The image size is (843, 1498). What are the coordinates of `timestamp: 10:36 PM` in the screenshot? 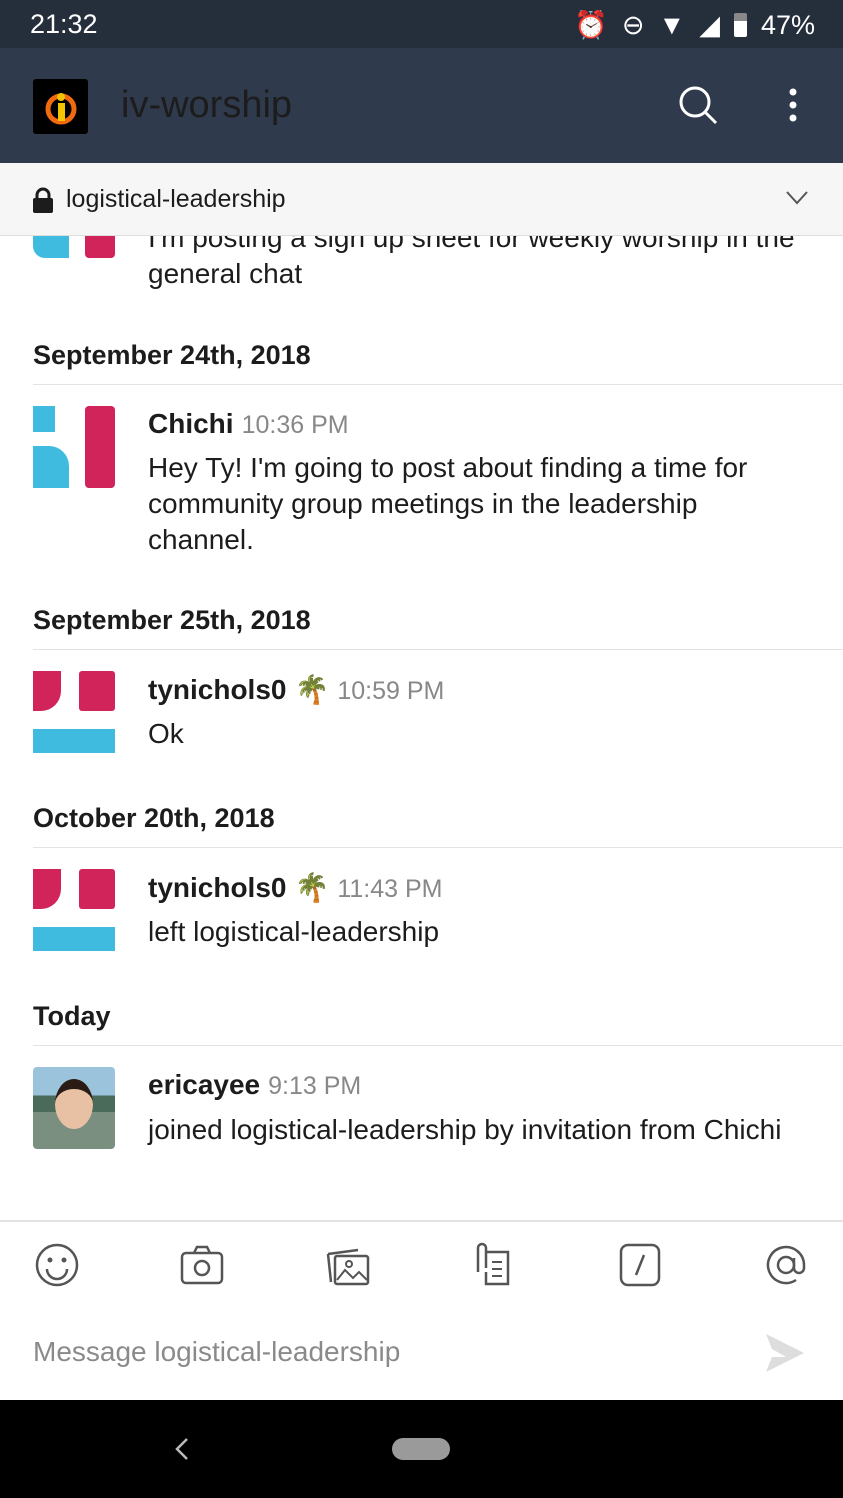 It's located at (295, 425).